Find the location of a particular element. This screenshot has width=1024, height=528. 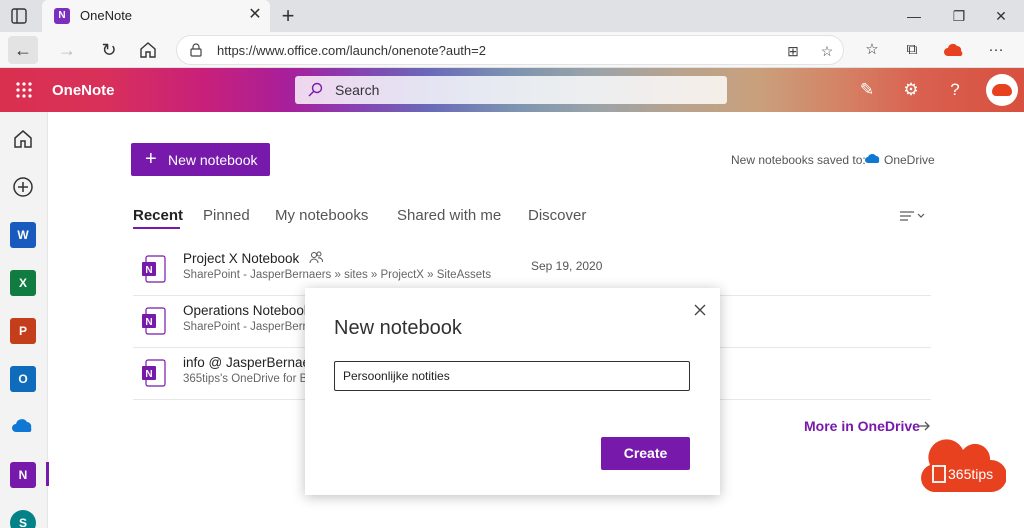

close-window-icon: ✕ is located at coordinates (1001, 16).